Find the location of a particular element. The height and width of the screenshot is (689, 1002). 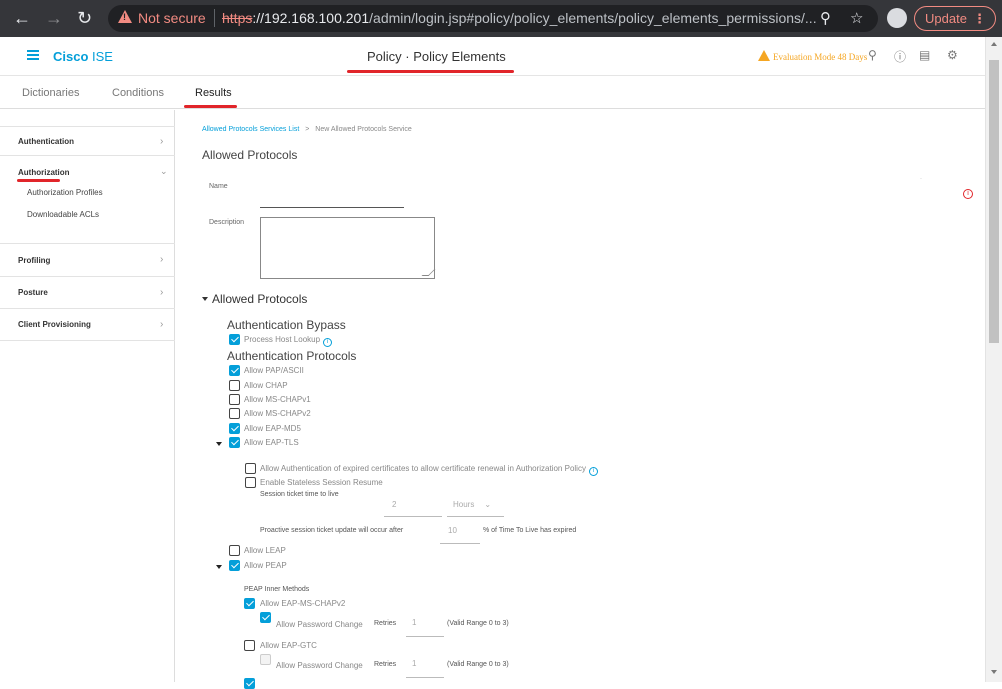

description-textarea is located at coordinates (347, 248).